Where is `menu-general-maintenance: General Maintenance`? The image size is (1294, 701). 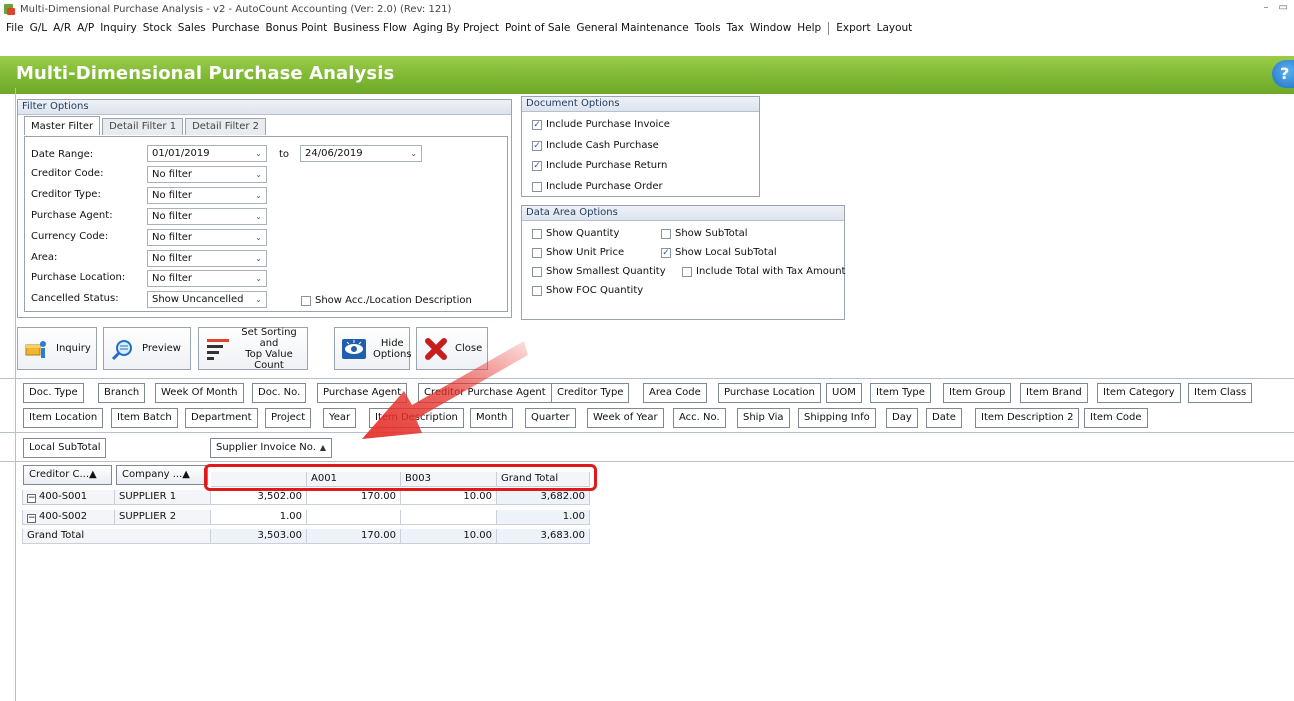 menu-general-maintenance: General Maintenance is located at coordinates (632, 28).